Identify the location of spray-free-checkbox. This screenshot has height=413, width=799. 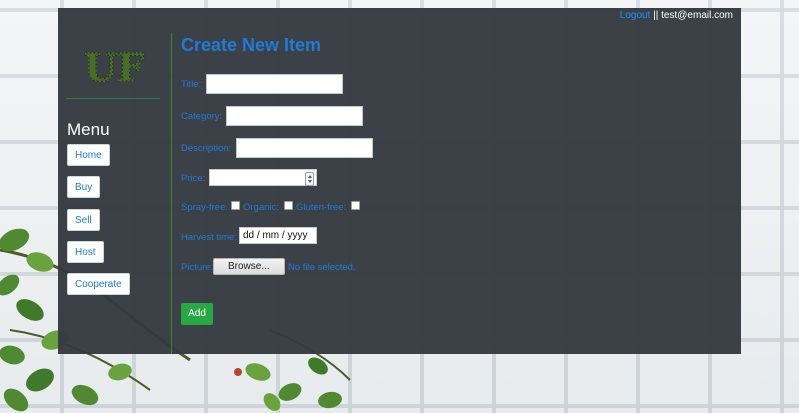
(235, 205).